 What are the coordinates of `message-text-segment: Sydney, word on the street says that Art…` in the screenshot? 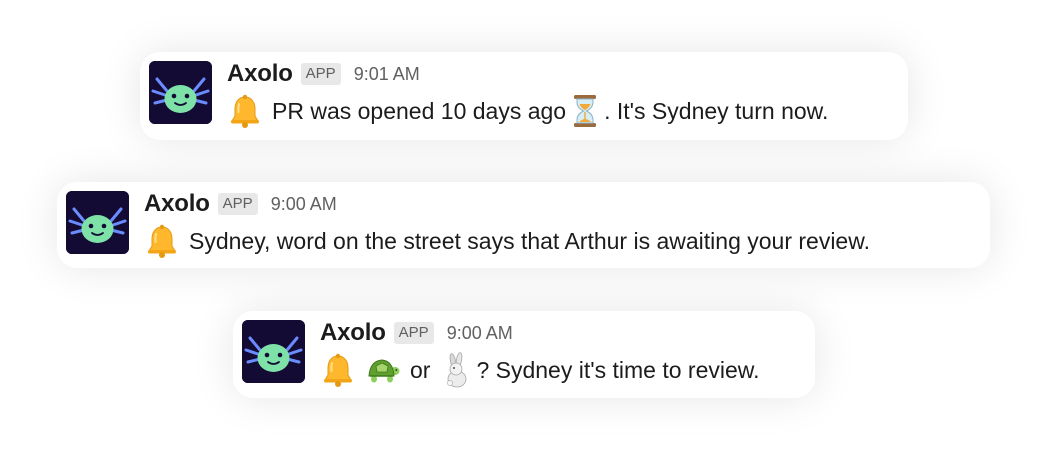 It's located at (529, 240).